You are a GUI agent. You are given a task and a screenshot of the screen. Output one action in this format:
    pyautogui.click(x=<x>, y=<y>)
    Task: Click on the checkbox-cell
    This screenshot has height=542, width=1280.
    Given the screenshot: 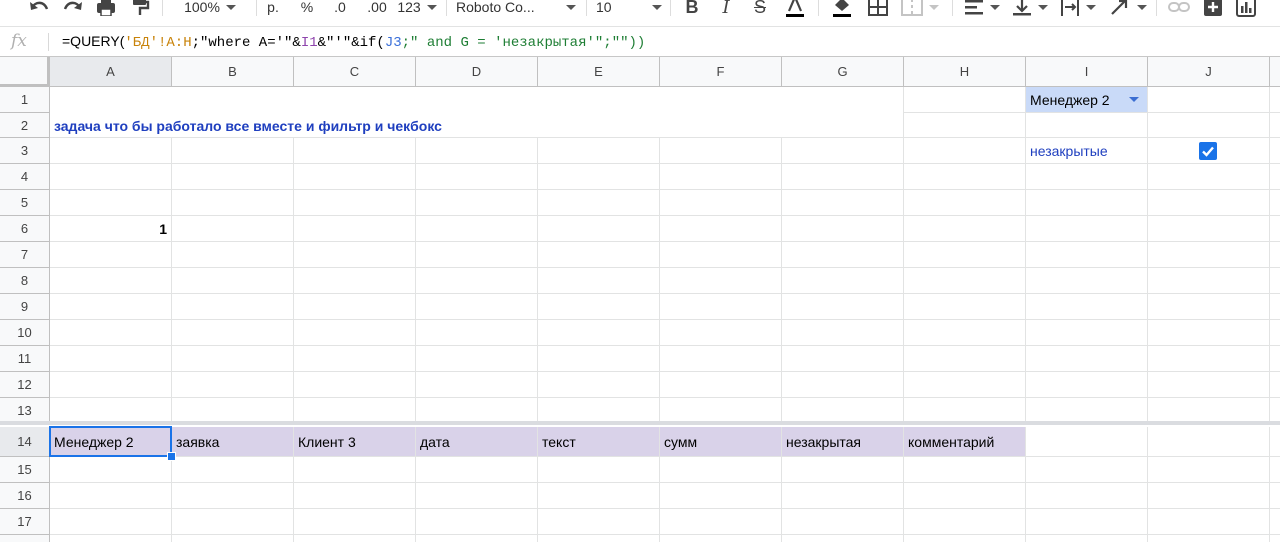 What is the action you would take?
    pyautogui.click(x=1209, y=151)
    